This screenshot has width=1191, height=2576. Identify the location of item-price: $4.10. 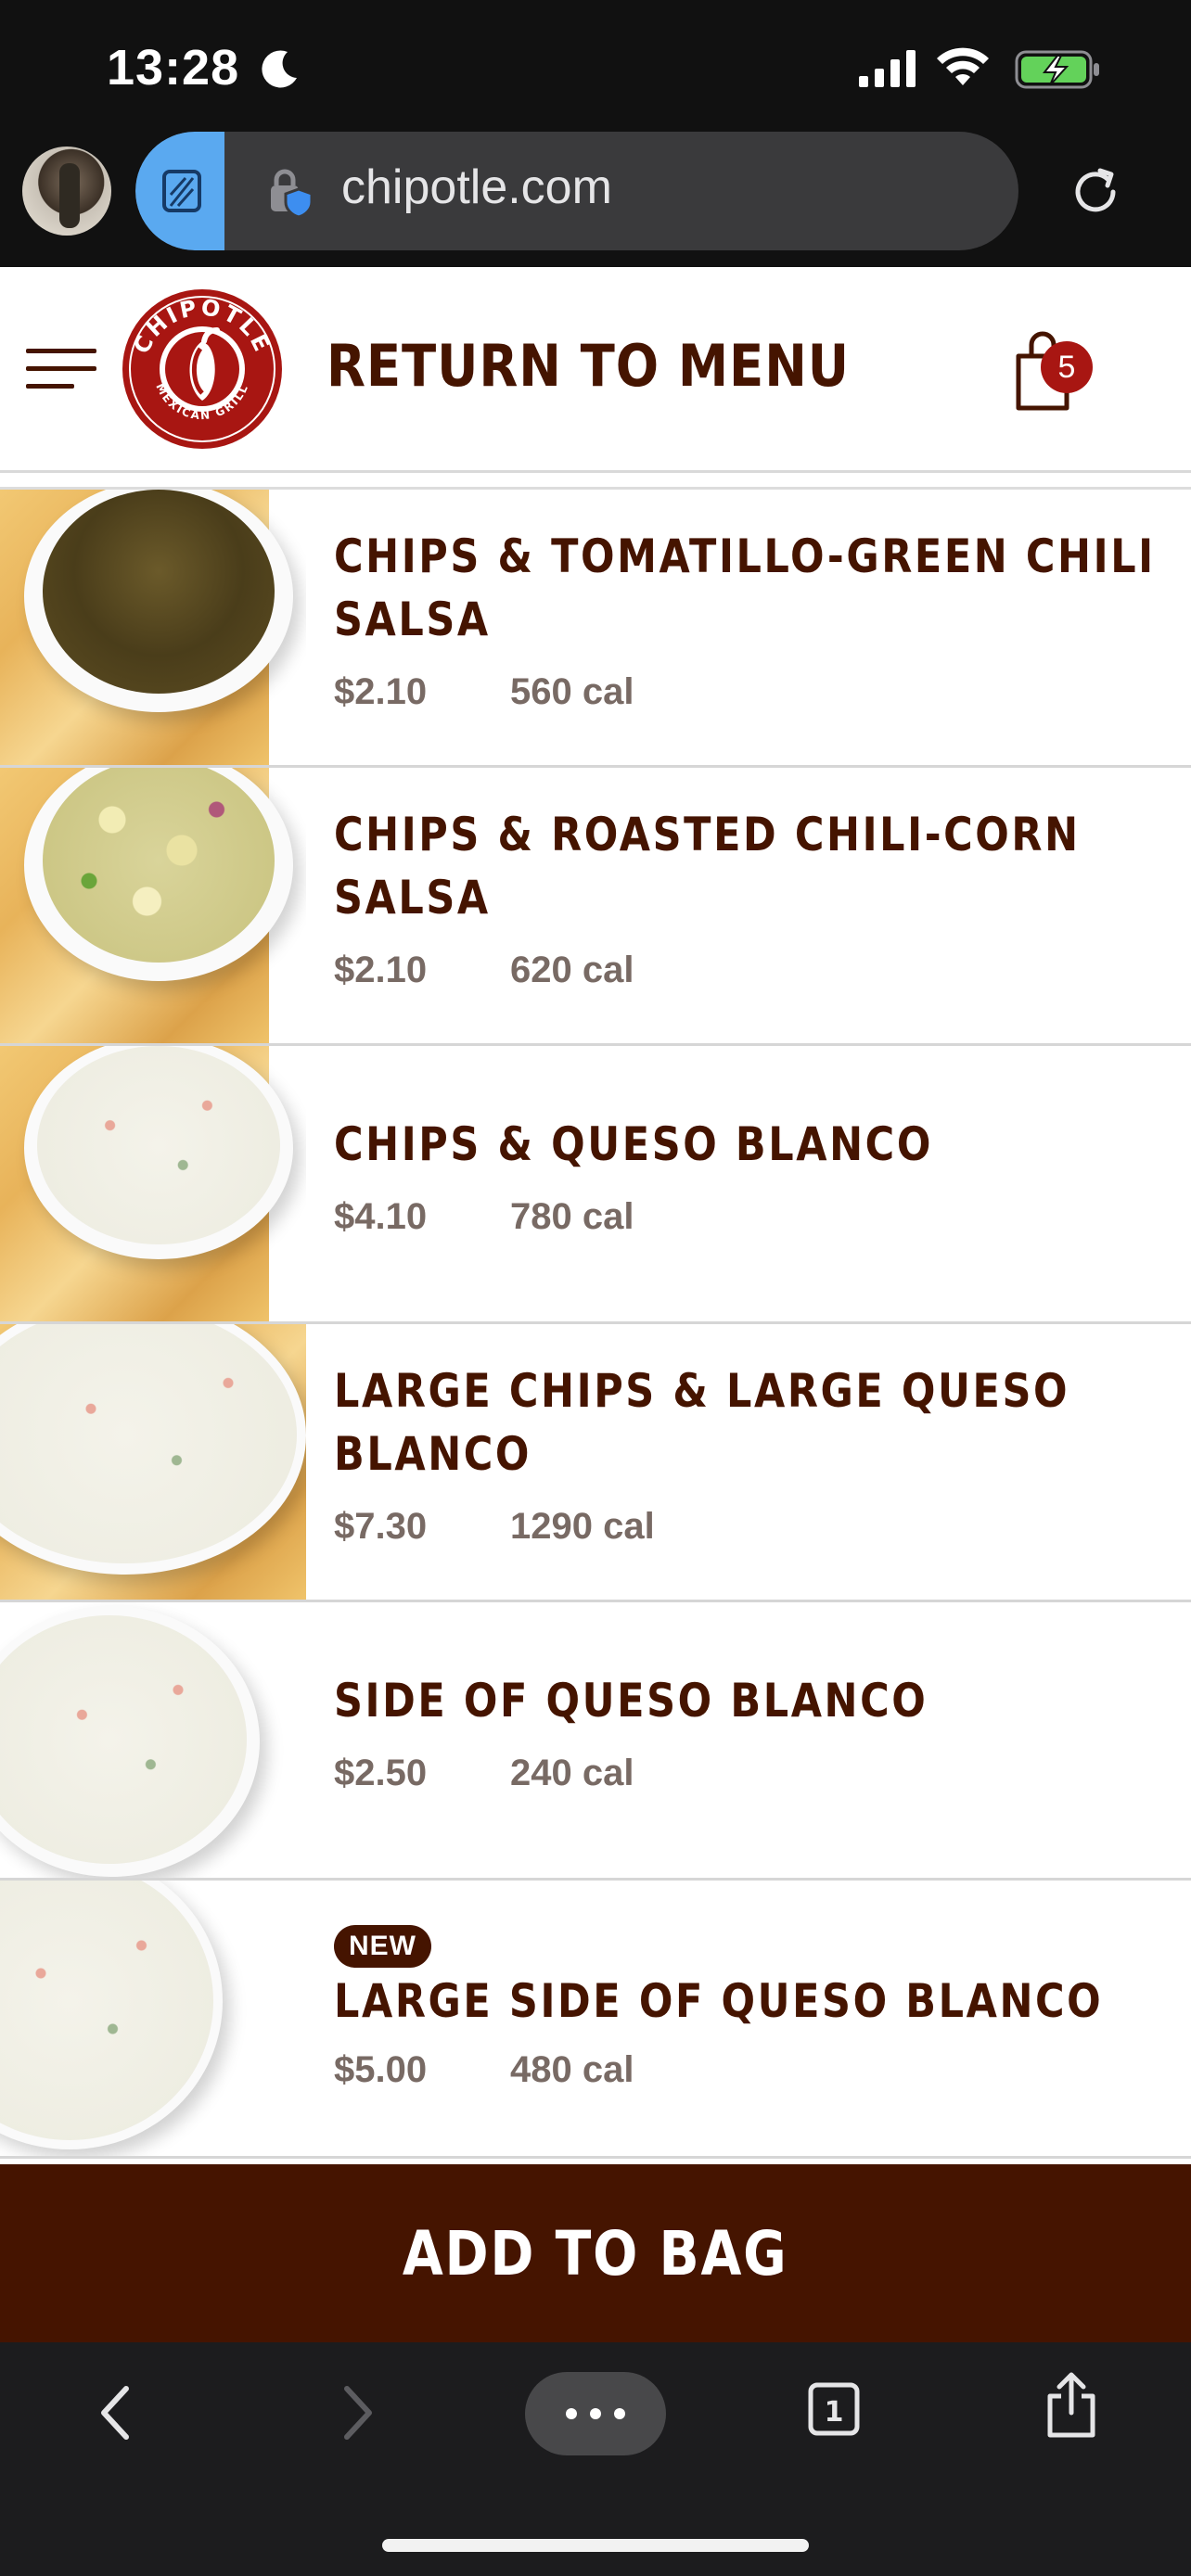
(381, 1216).